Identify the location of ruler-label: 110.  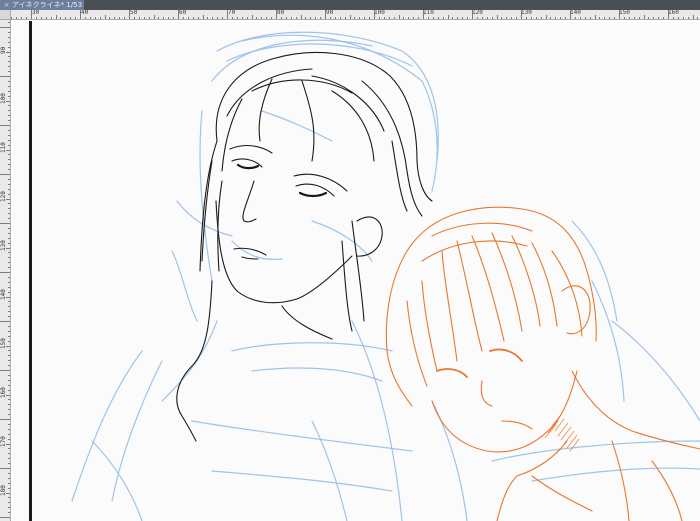
(3, 147).